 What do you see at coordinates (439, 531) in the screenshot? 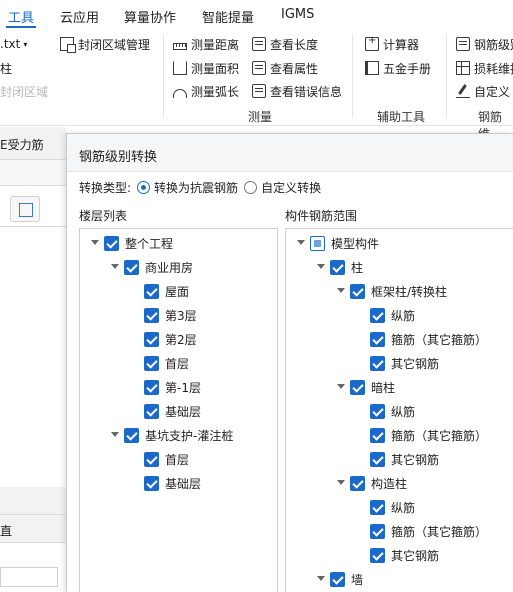
I see `component-label: 箍筋（其它箍筋）` at bounding box center [439, 531].